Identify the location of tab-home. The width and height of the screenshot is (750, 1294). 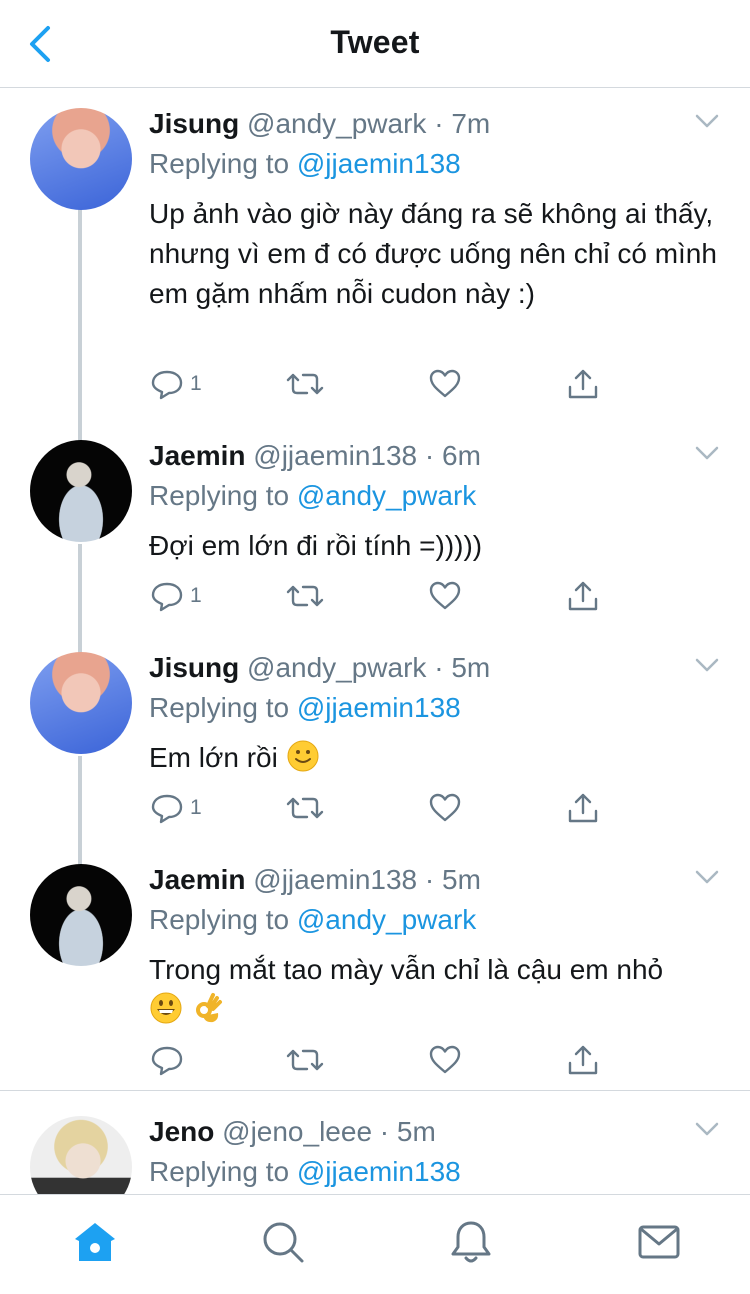
(95, 1242).